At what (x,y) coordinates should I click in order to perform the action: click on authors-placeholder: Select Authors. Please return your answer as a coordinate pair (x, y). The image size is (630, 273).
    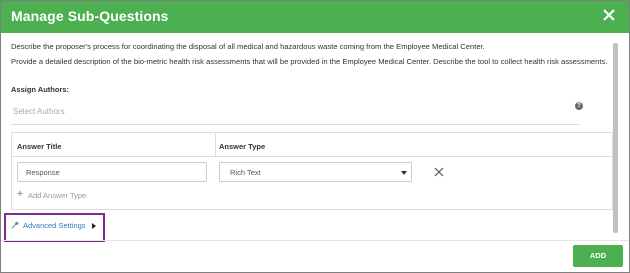
    Looking at the image, I should click on (39, 111).